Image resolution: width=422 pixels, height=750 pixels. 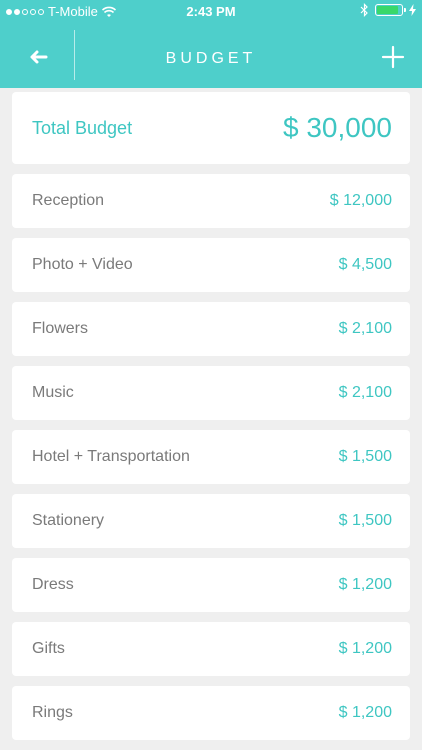 What do you see at coordinates (211, 329) in the screenshot?
I see `budget-item-flowers: Flowers $ 2,100` at bounding box center [211, 329].